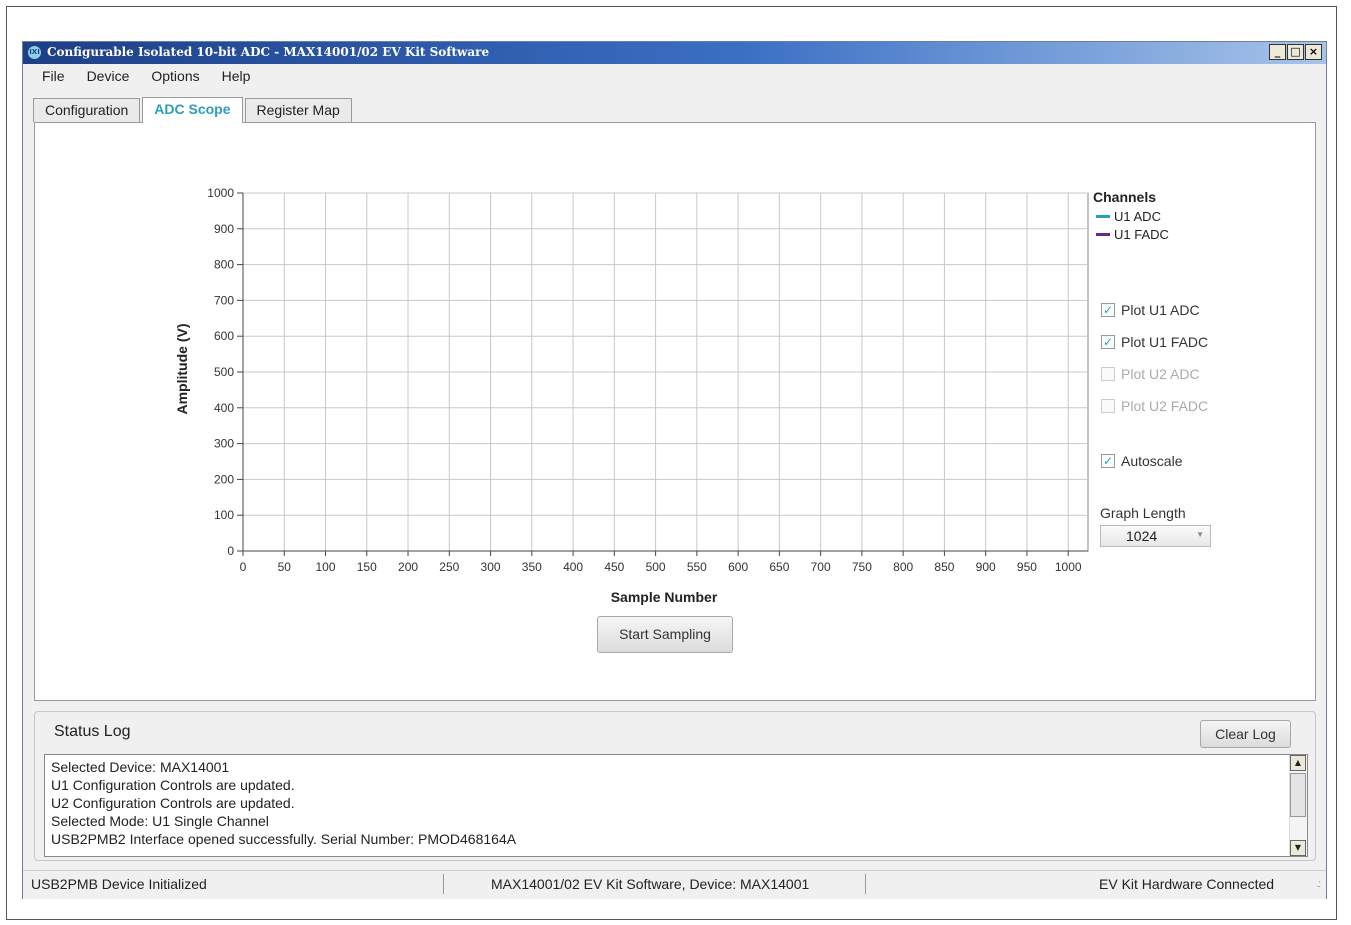  What do you see at coordinates (1142, 536) in the screenshot?
I see `graph-length-value: 1024` at bounding box center [1142, 536].